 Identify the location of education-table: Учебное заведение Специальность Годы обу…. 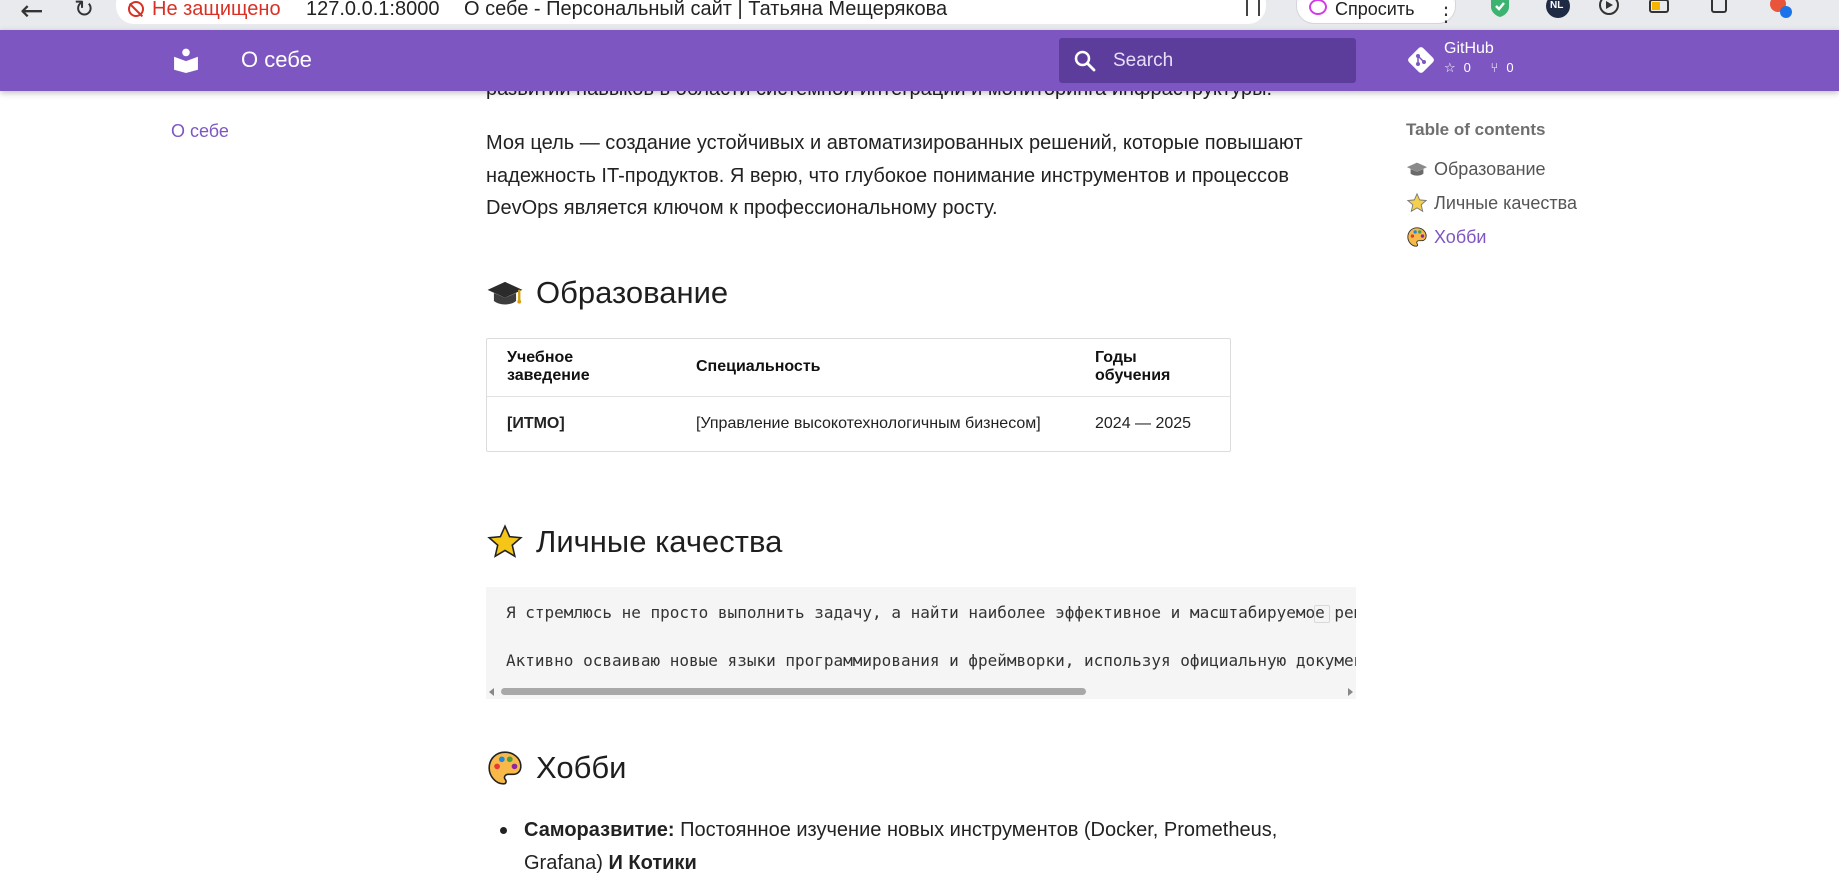
(858, 395).